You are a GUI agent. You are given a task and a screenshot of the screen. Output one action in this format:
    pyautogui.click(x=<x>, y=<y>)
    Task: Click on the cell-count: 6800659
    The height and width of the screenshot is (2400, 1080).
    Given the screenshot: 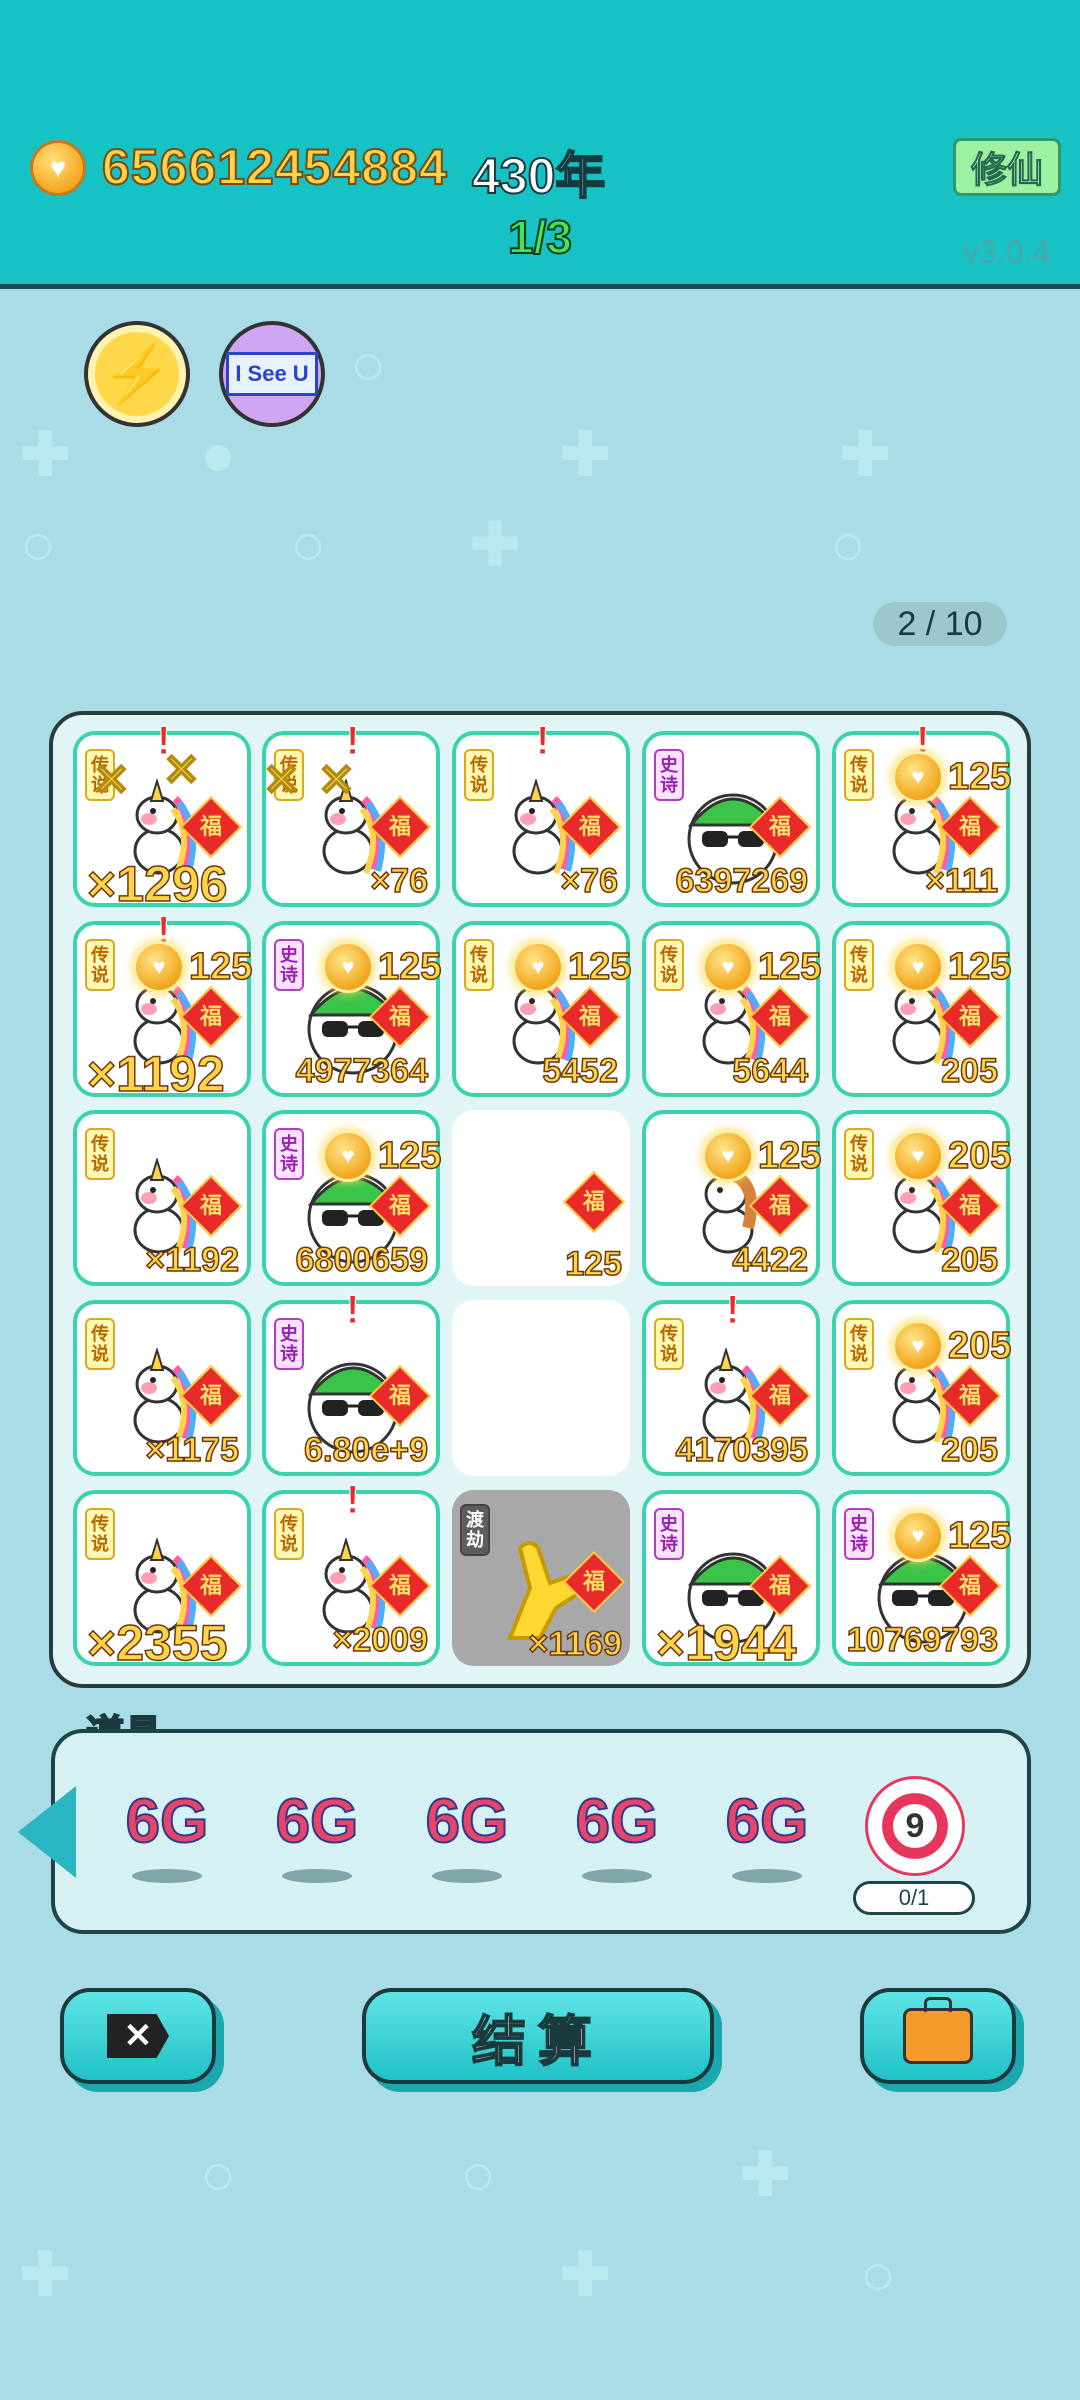 What is the action you would take?
    pyautogui.click(x=362, y=1260)
    